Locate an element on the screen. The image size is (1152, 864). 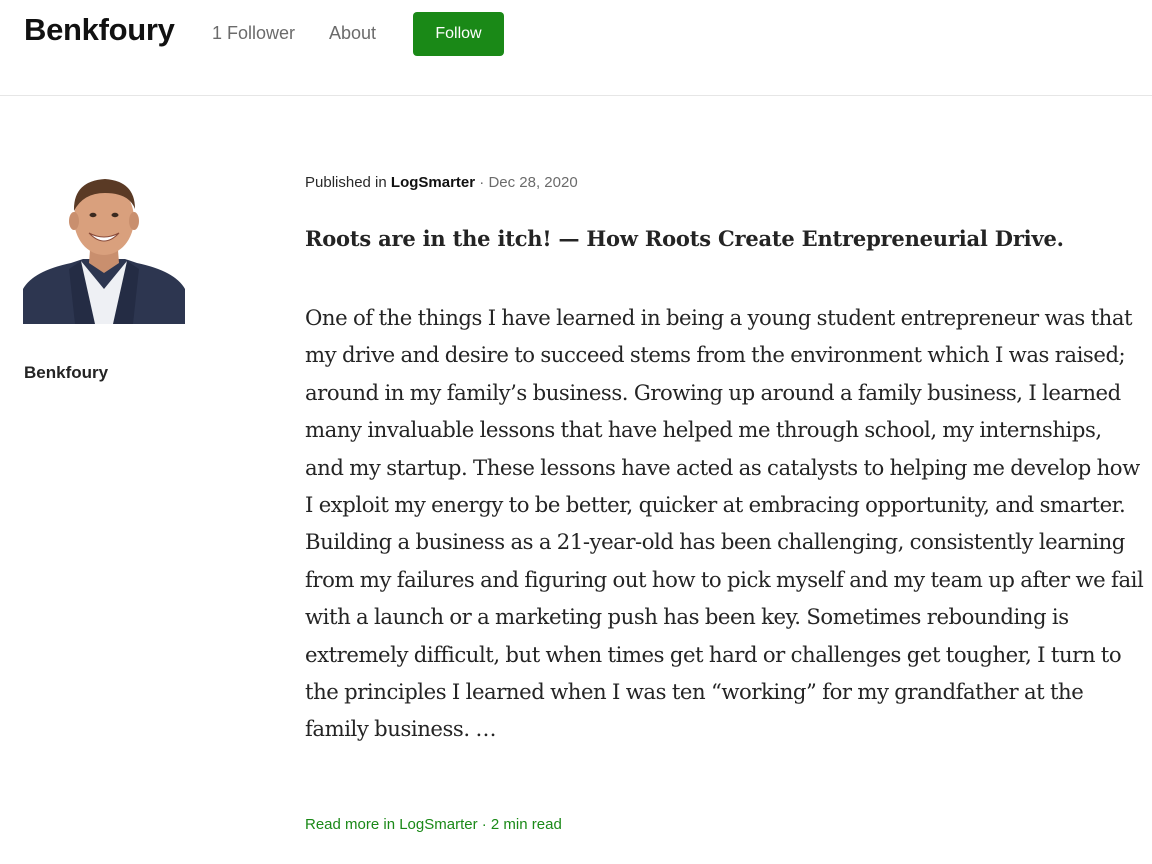
followers-link: 1 Follower is located at coordinates (253, 33).